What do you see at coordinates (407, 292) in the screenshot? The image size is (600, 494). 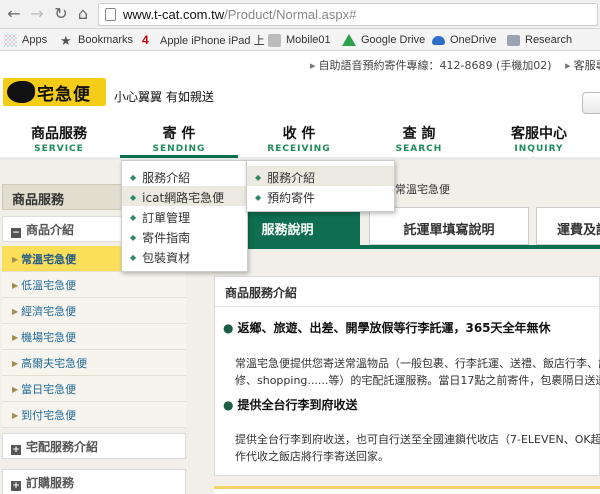 I see `panel-title: 商品服務介紹` at bounding box center [407, 292].